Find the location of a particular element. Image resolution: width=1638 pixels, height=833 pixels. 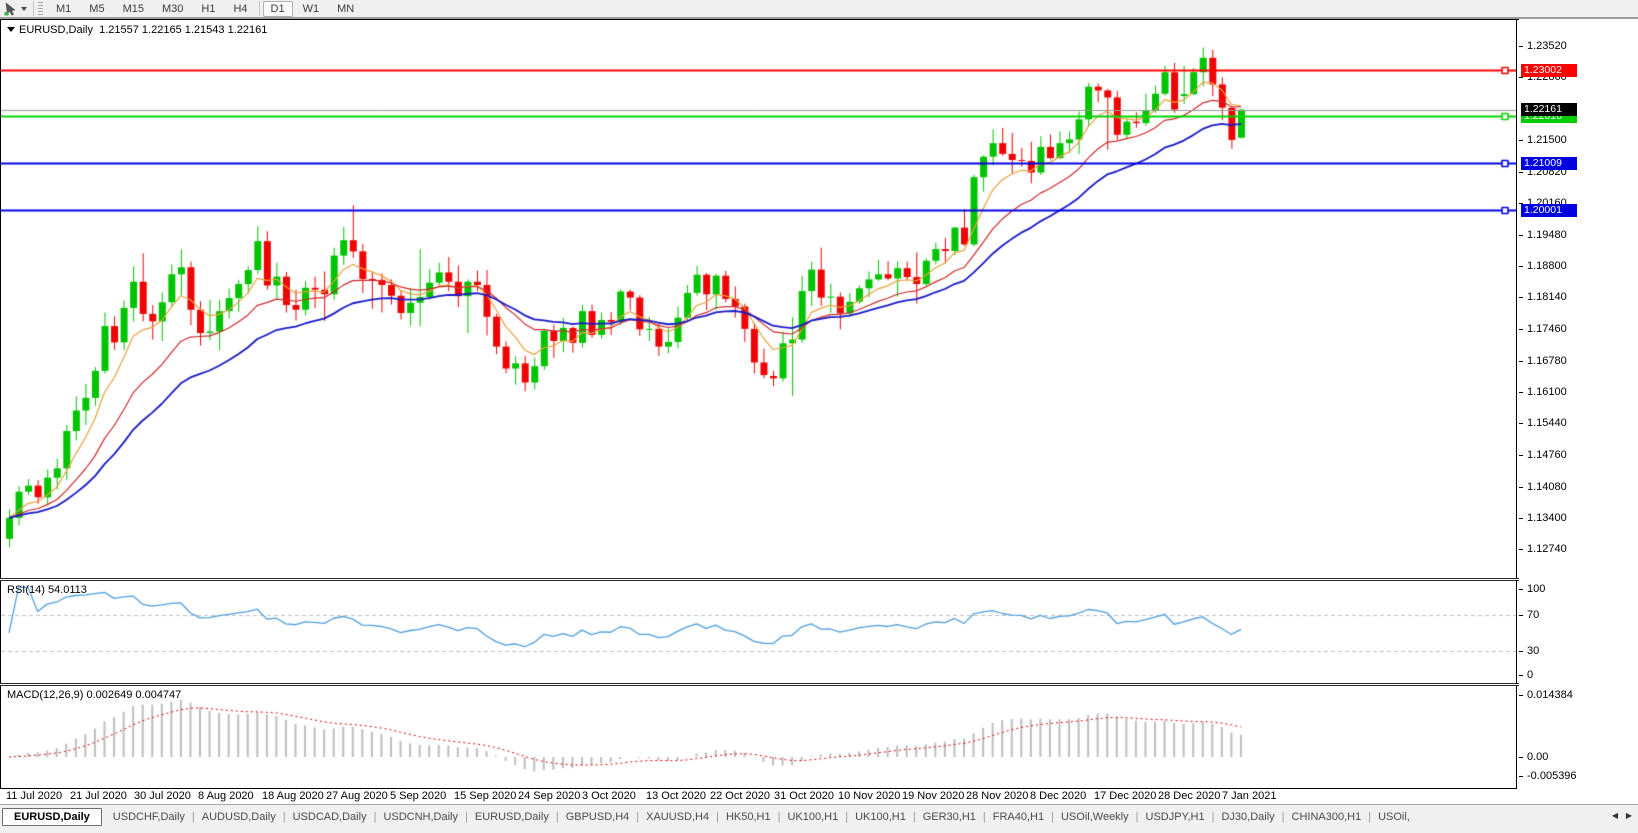

current-price-badge: 1.22161 is located at coordinates (1549, 110).